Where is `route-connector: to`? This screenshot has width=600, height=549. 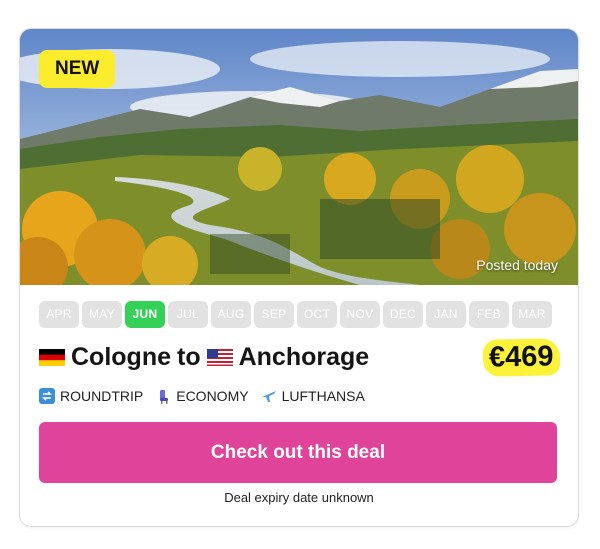 route-connector: to is located at coordinates (189, 357).